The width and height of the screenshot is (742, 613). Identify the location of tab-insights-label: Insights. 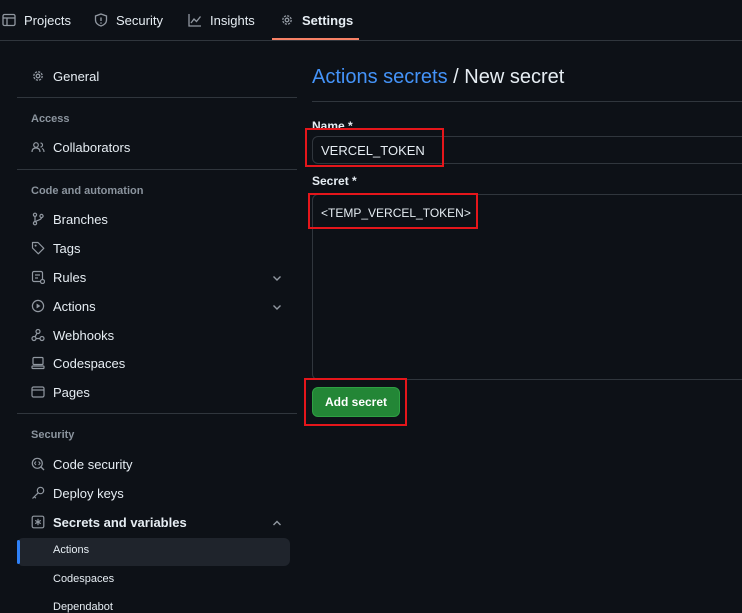
(232, 20).